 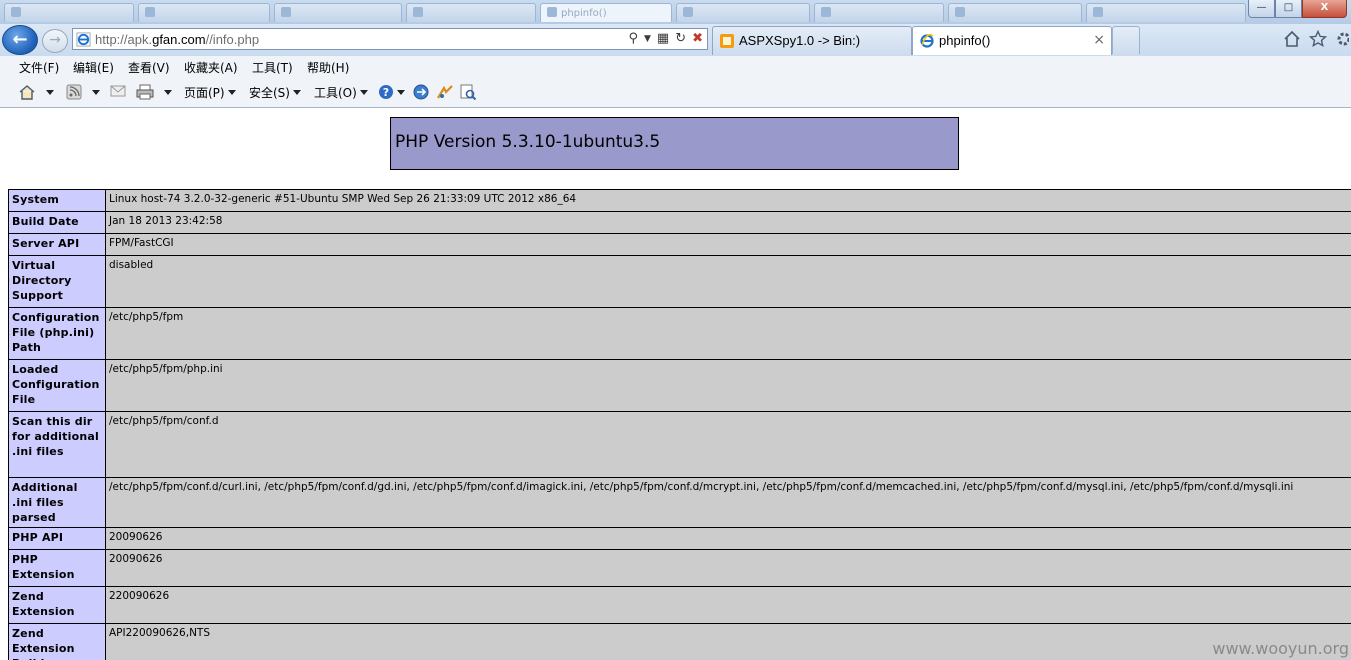 What do you see at coordinates (39, 67) in the screenshot?
I see `menu-file: 文件(F)` at bounding box center [39, 67].